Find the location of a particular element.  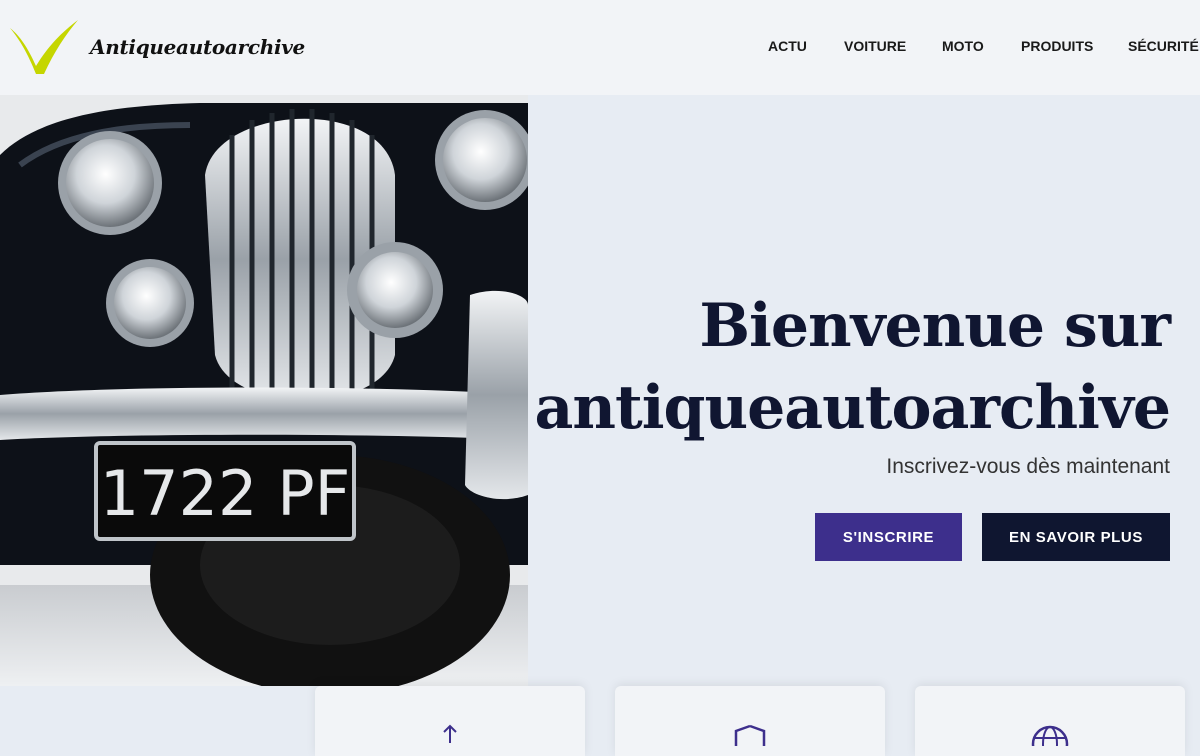

shield-icon is located at coordinates (750, 735).